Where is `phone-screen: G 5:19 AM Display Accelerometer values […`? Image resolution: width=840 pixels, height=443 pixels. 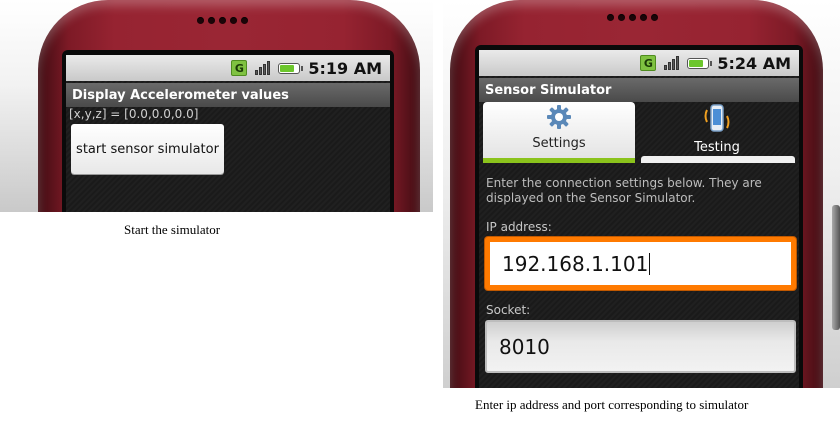 phone-screen: G 5:19 AM Display Accelerometer values [… is located at coordinates (228, 133).